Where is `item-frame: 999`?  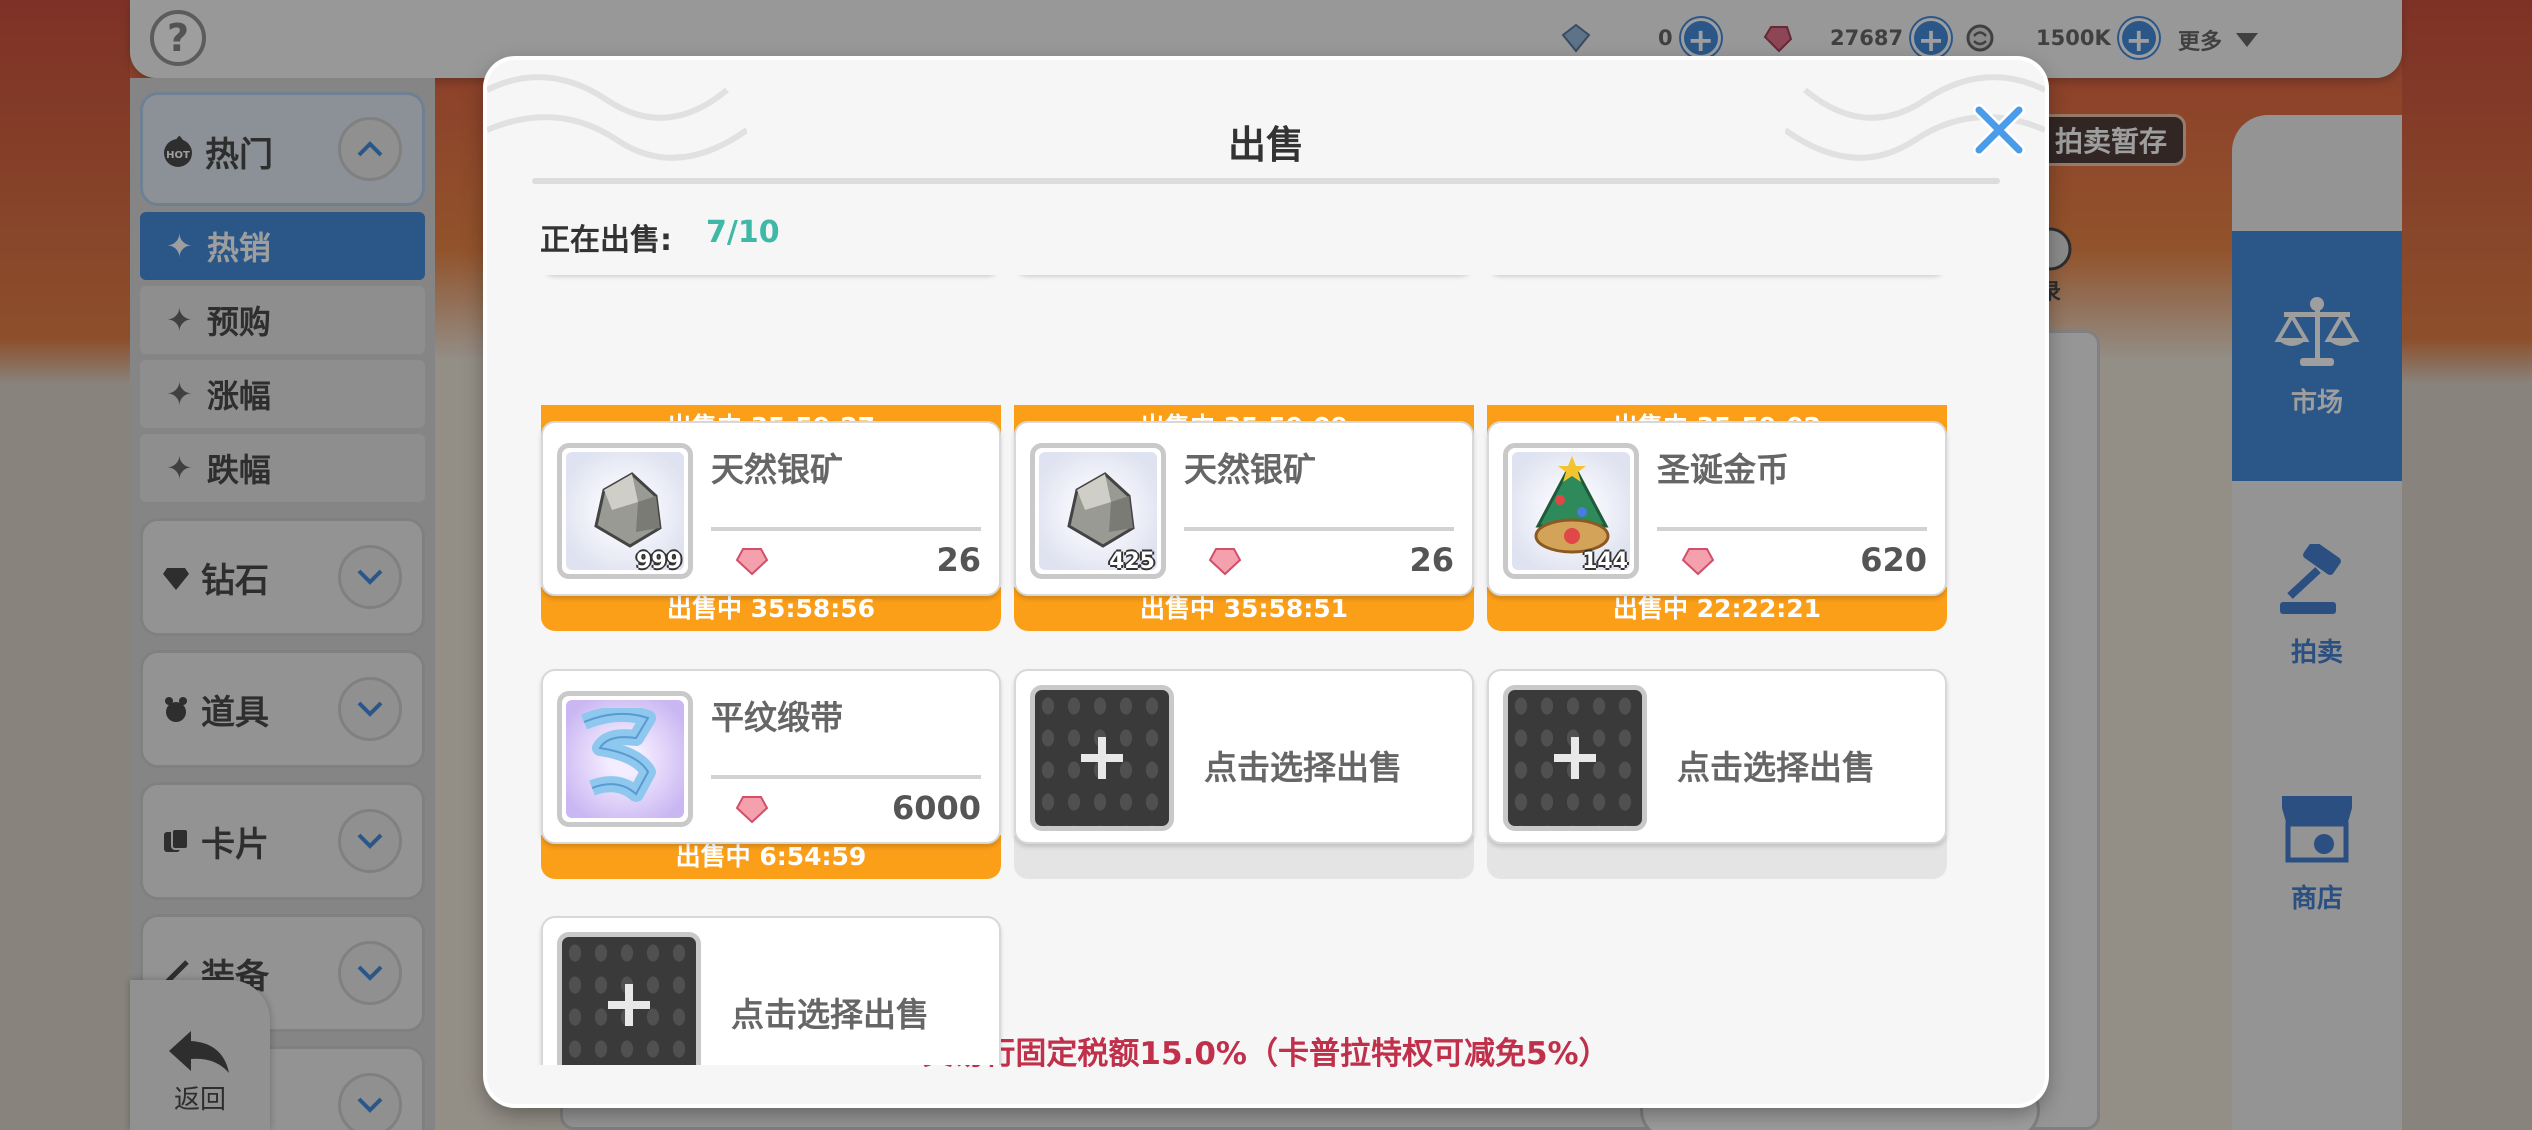
item-frame: 999 is located at coordinates (625, 511).